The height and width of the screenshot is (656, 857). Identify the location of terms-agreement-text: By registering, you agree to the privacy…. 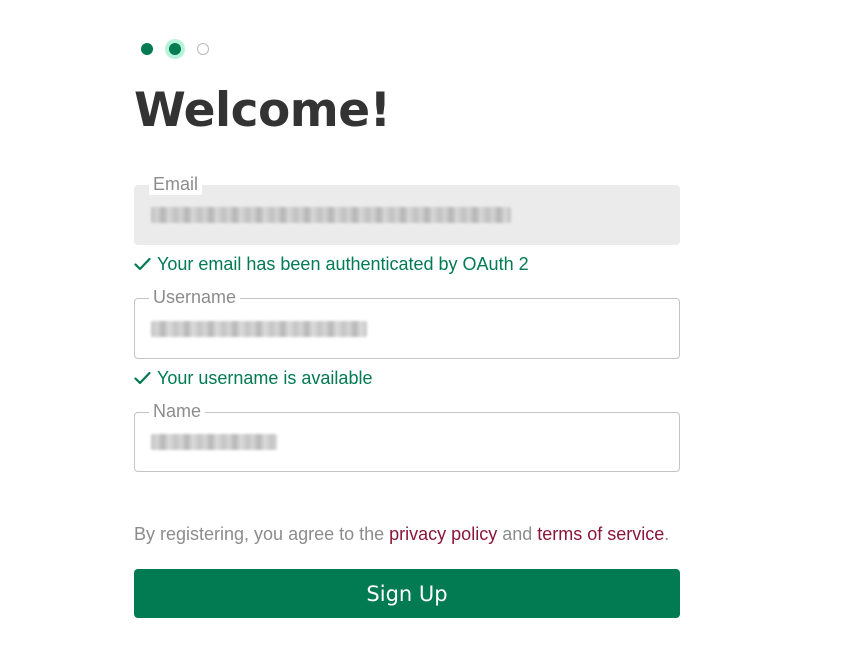
(401, 534).